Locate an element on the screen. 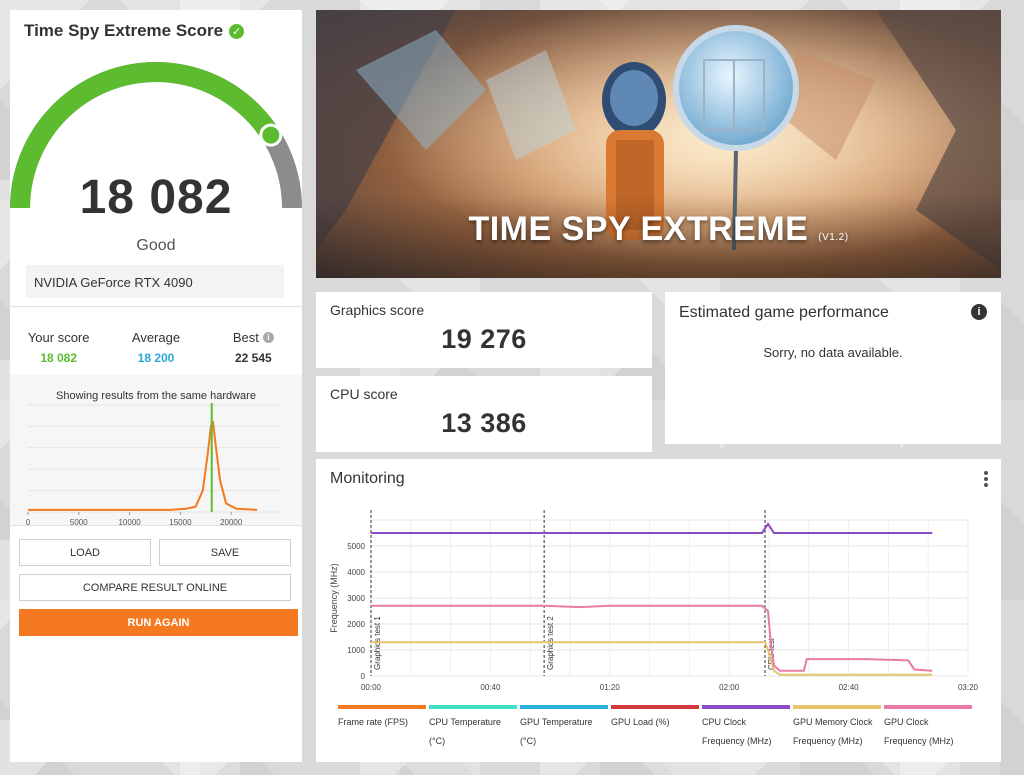  load-button: LOAD is located at coordinates (85, 552).